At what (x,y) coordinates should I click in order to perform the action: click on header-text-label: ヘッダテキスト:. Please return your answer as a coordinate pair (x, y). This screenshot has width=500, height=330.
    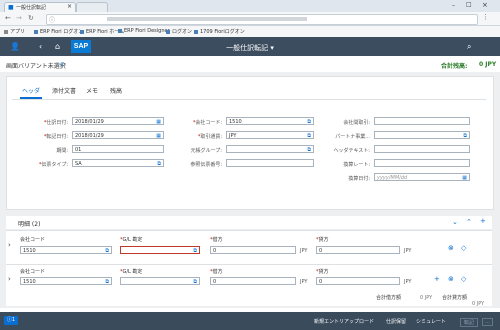
    Looking at the image, I should click on (351, 151).